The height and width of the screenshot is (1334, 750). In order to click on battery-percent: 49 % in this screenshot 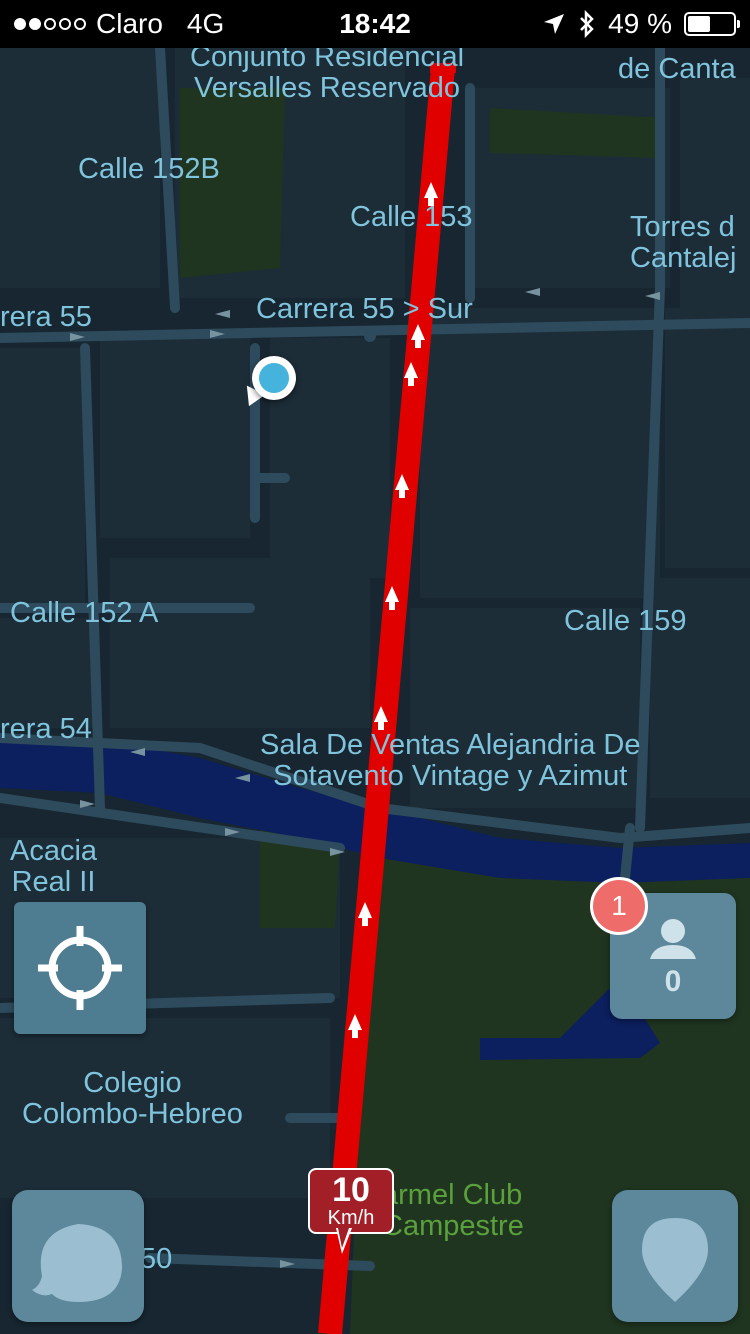, I will do `click(640, 23)`.